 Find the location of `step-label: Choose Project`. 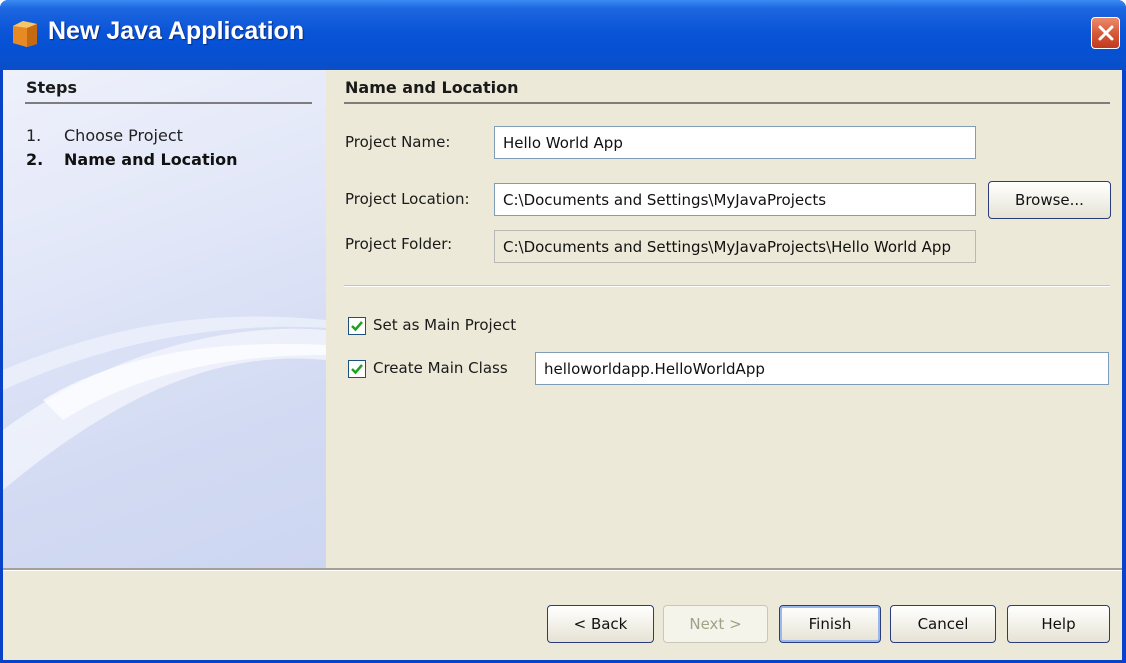

step-label: Choose Project is located at coordinates (123, 135).